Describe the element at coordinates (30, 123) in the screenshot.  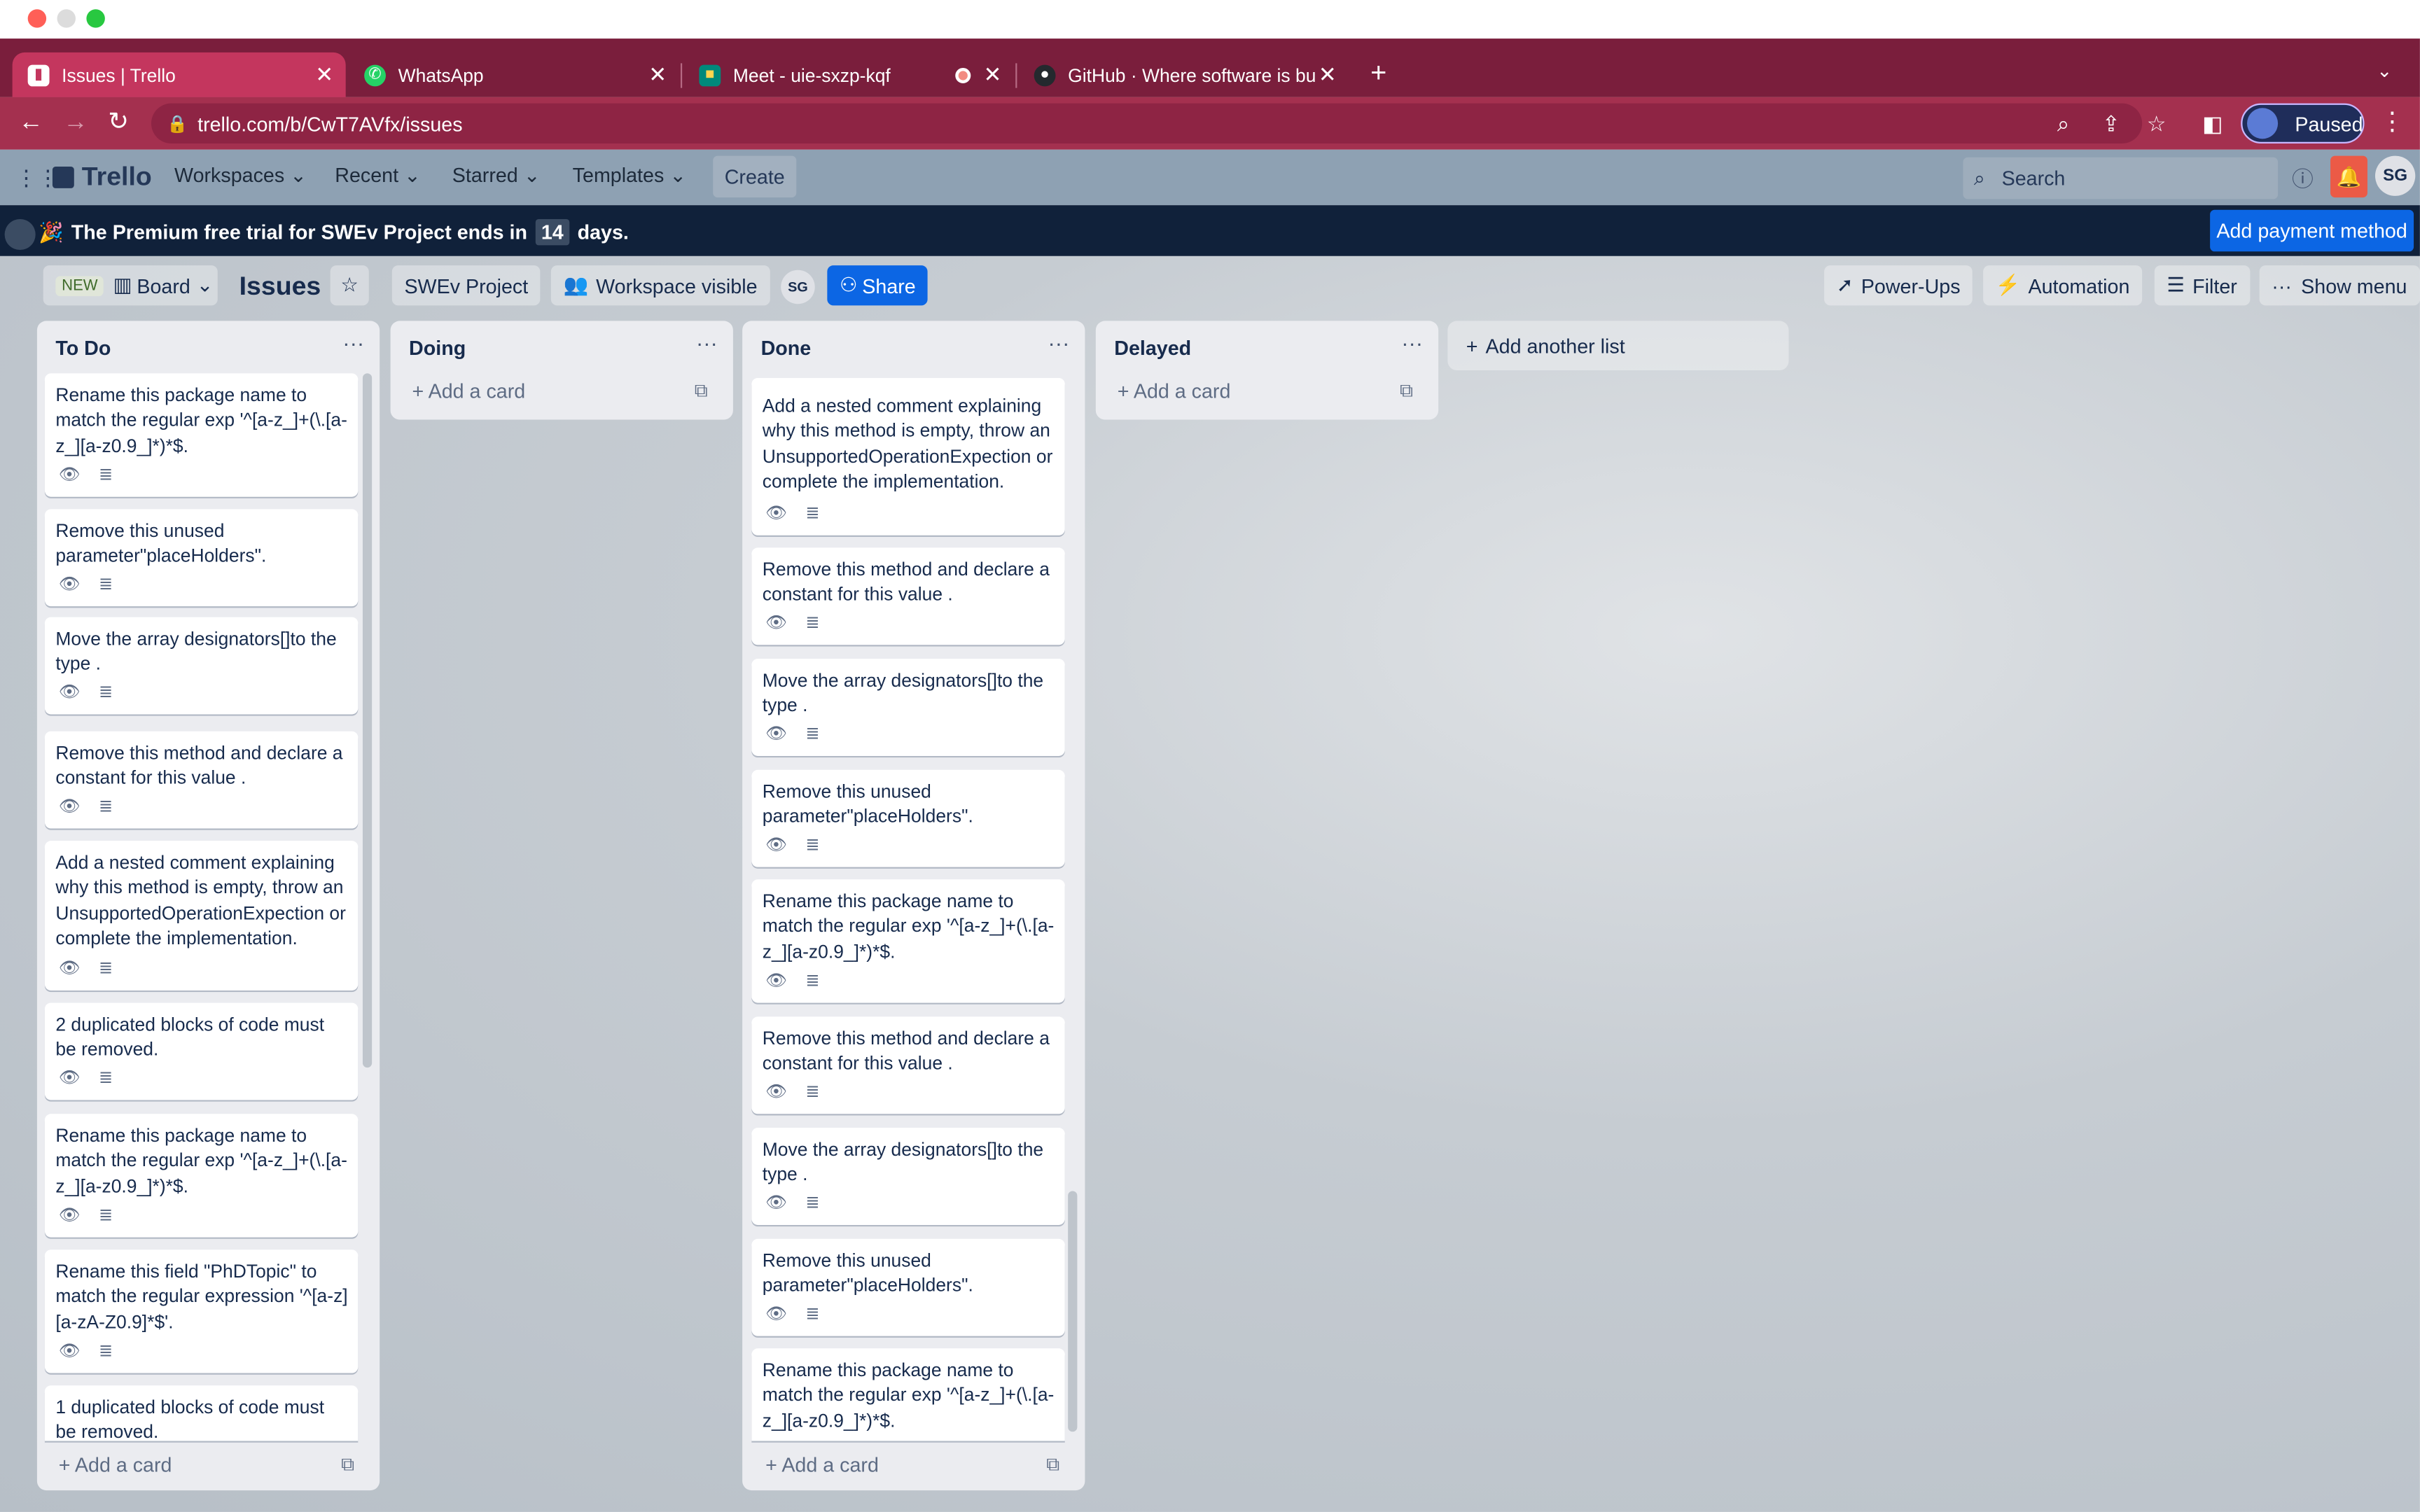
I see `back-icon: ←` at that location.